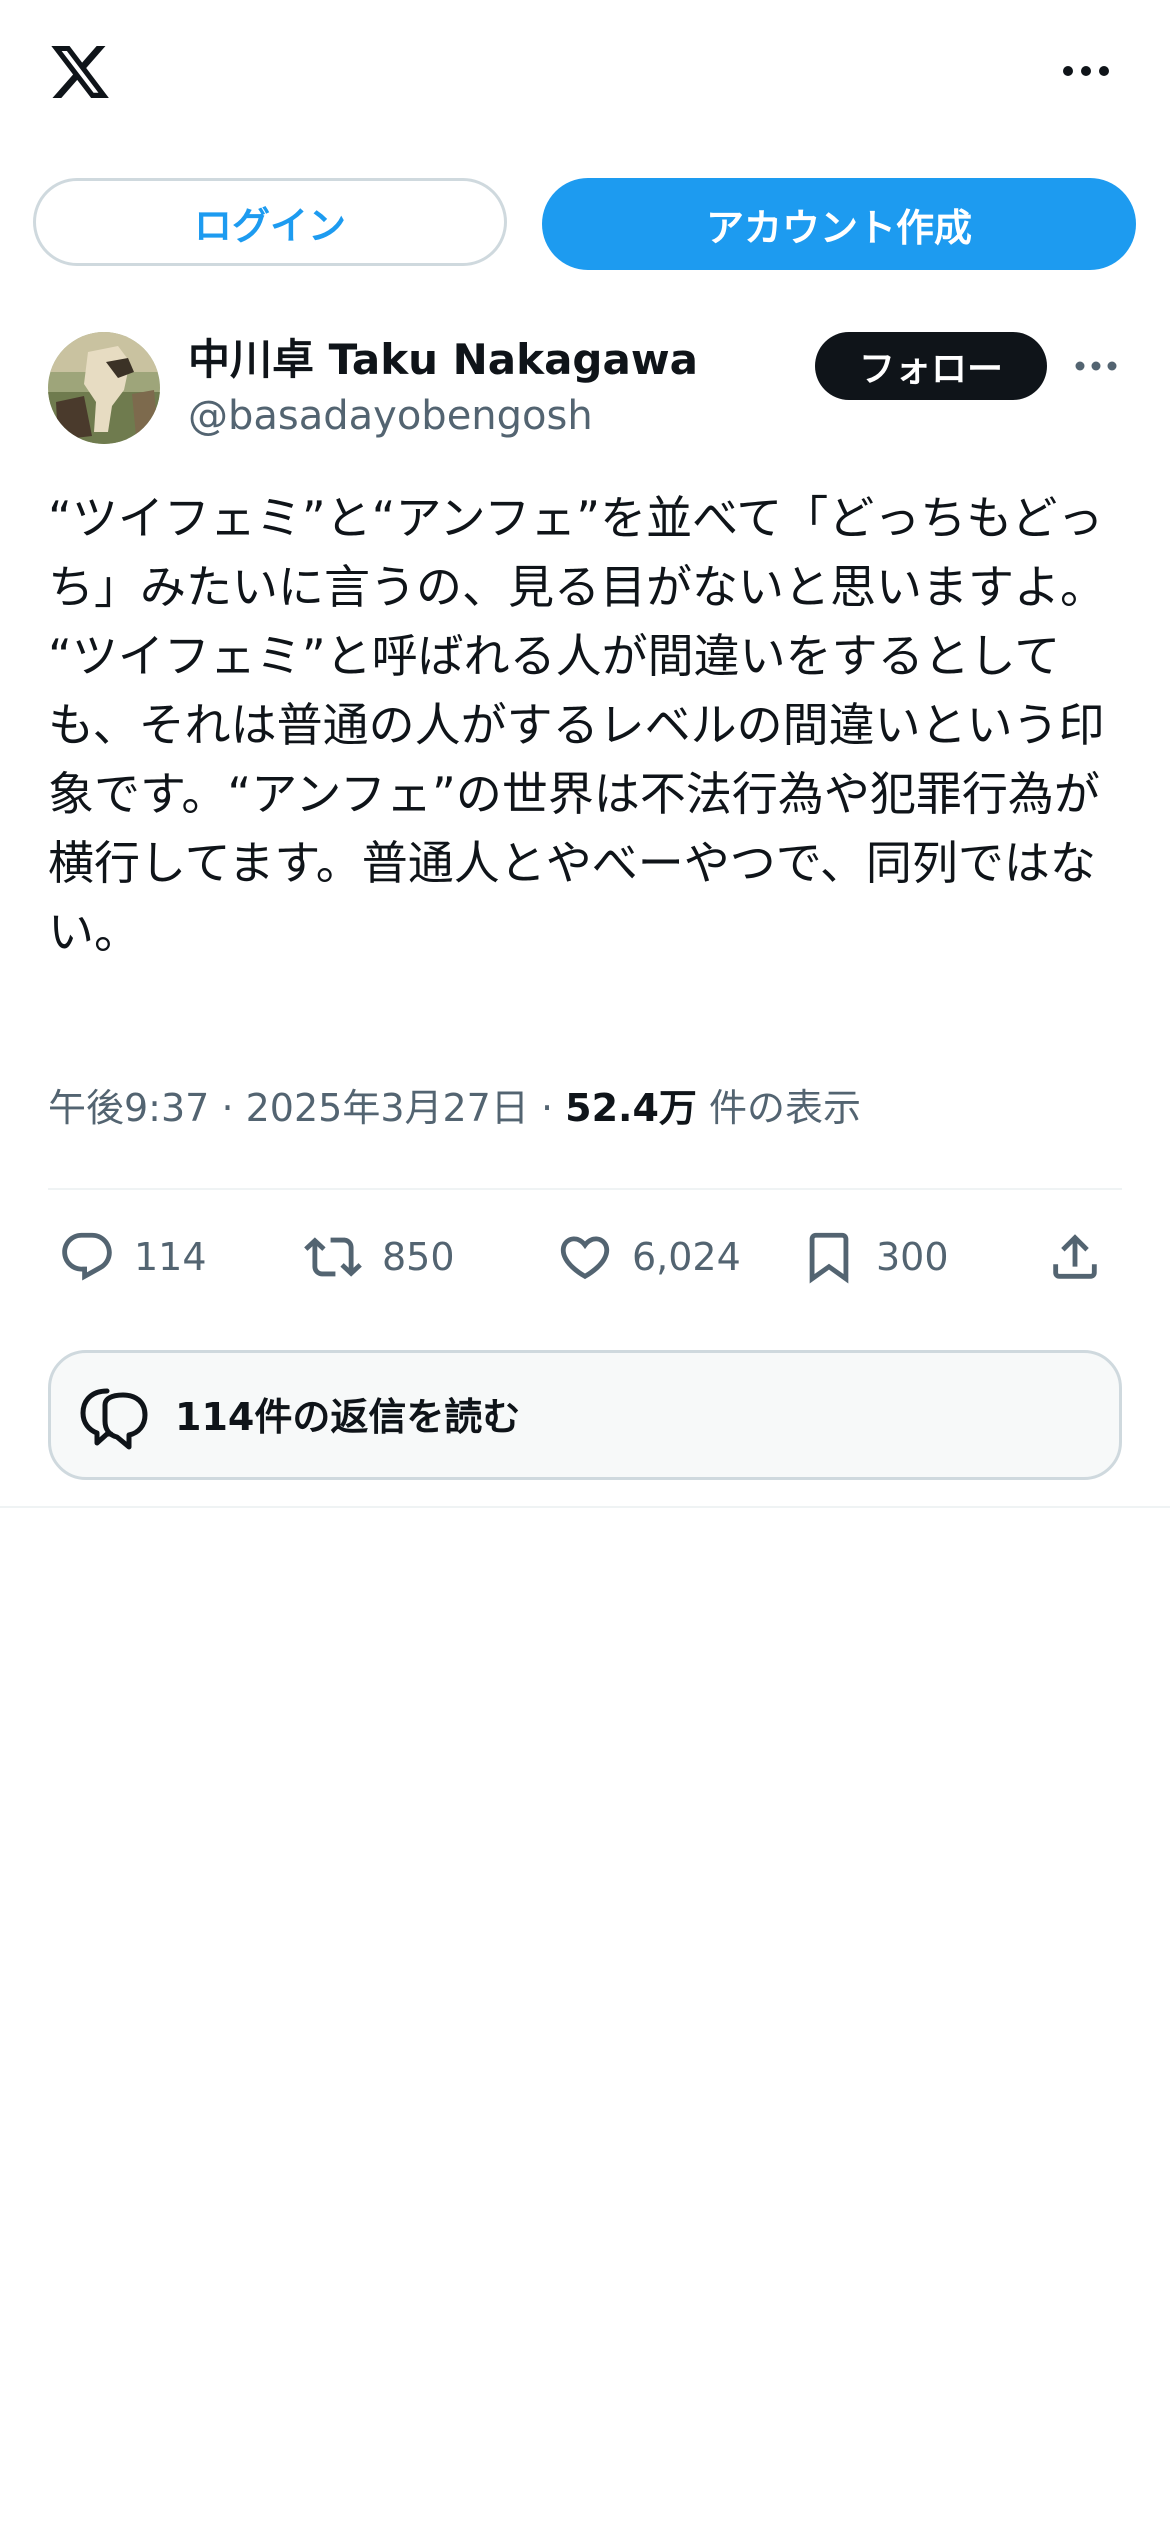 The height and width of the screenshot is (2532, 1170). I want to click on like-count: 6,024, so click(686, 1257).